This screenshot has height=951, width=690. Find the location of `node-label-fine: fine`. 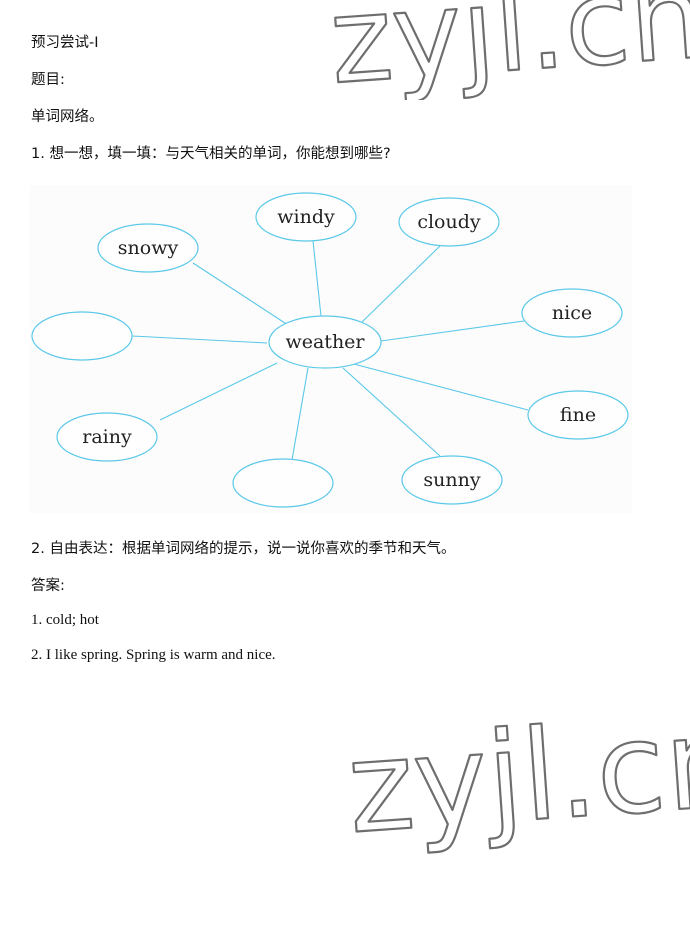

node-label-fine: fine is located at coordinates (578, 415).